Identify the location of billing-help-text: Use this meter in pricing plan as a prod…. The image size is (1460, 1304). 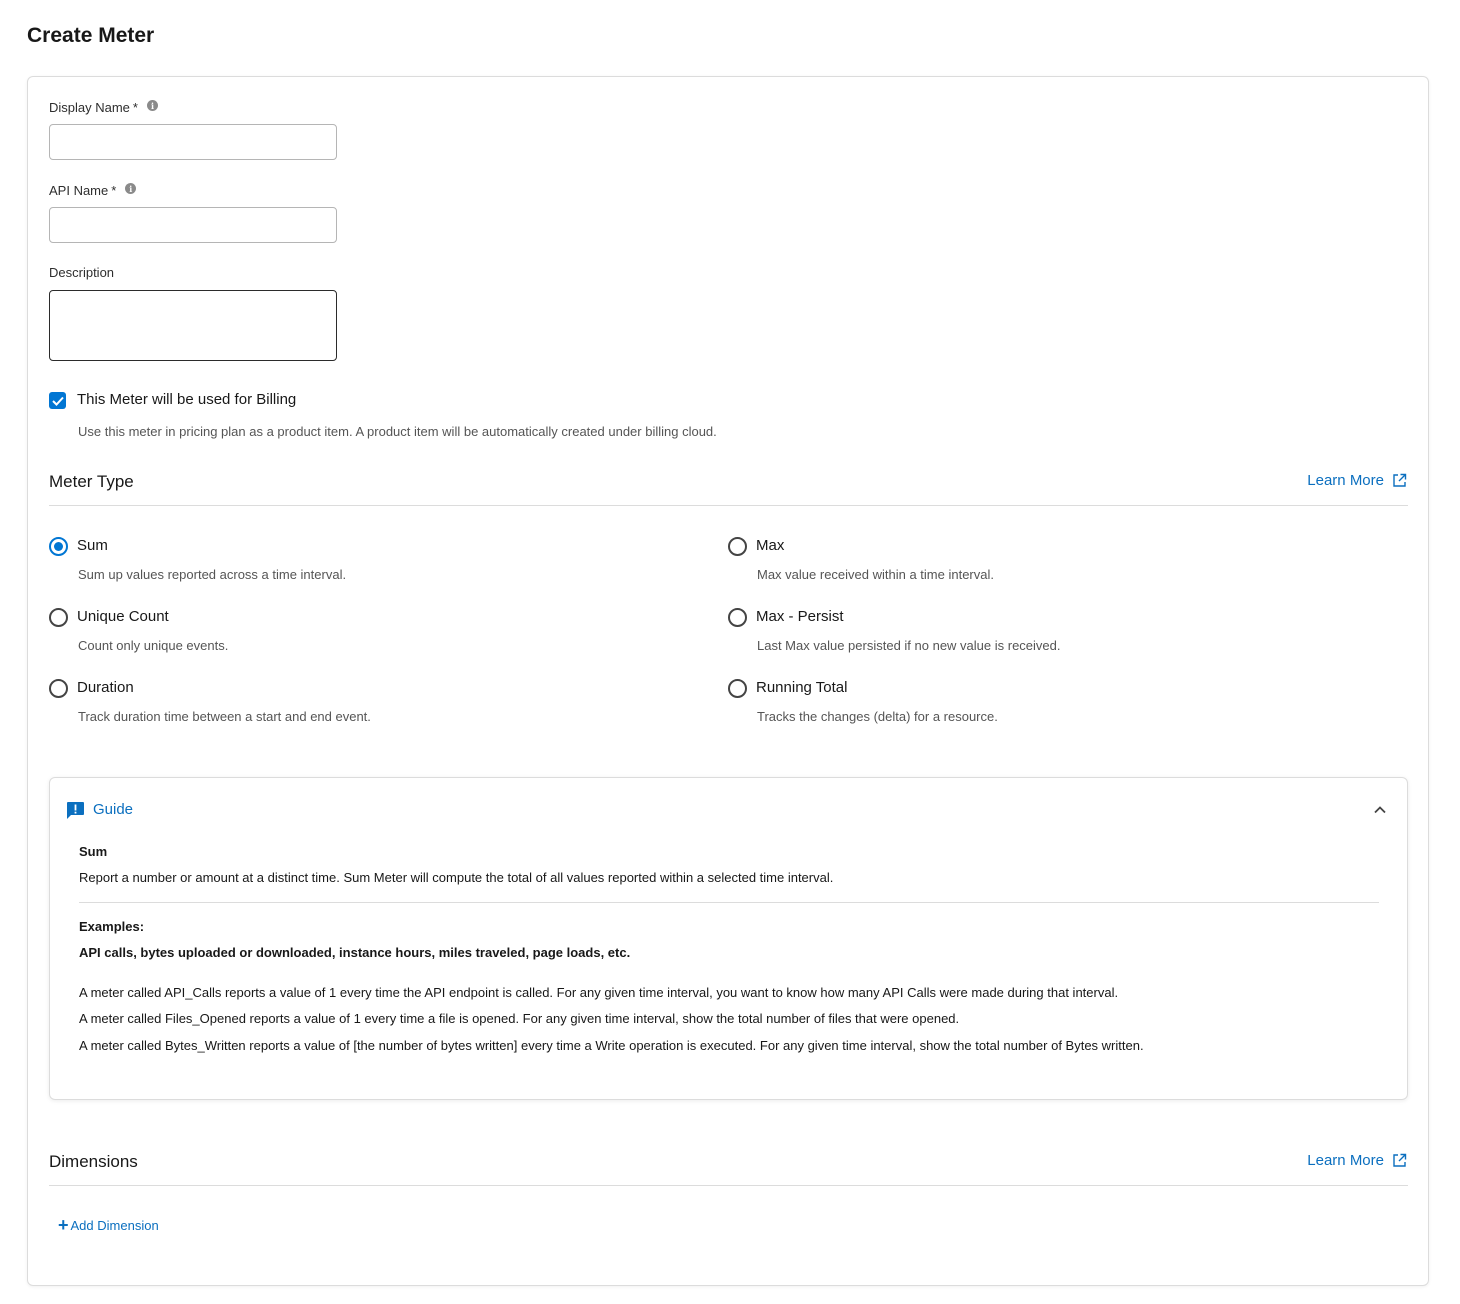
(397, 431).